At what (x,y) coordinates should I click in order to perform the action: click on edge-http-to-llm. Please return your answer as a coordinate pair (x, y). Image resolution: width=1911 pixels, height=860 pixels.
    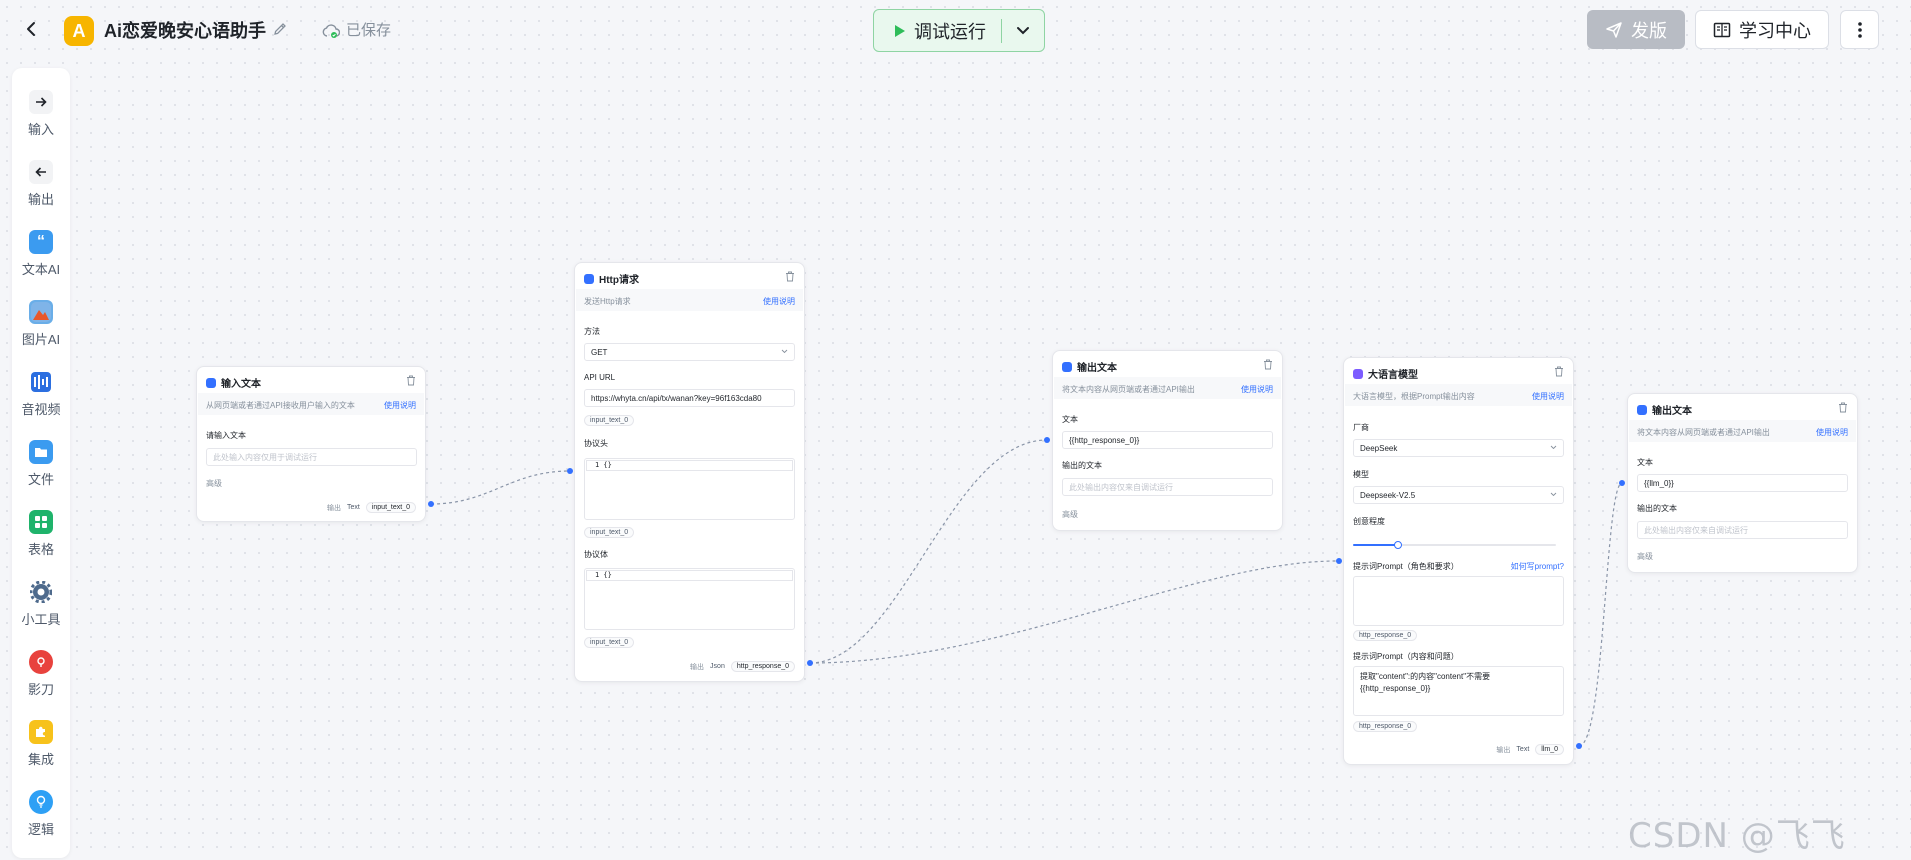
    Looking at the image, I should click on (1074, 612).